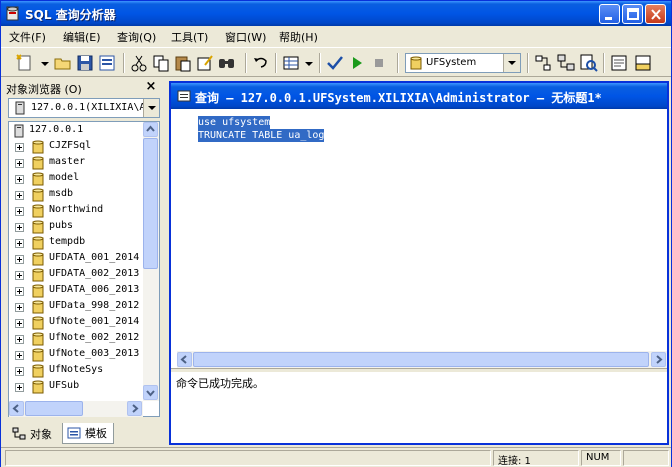 This screenshot has height=467, width=672. What do you see at coordinates (151, 86) in the screenshot?
I see `object-browser-close-icon: ×` at bounding box center [151, 86].